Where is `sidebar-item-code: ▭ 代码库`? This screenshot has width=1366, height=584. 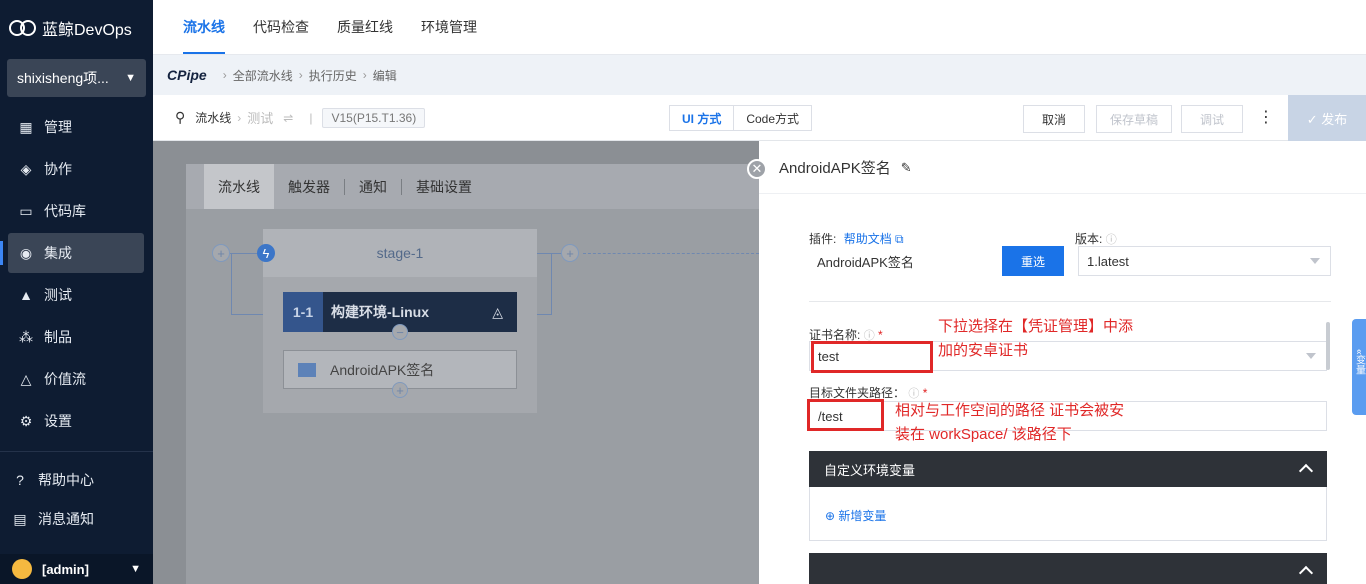 sidebar-item-code: ▭ 代码库 is located at coordinates (76, 211).